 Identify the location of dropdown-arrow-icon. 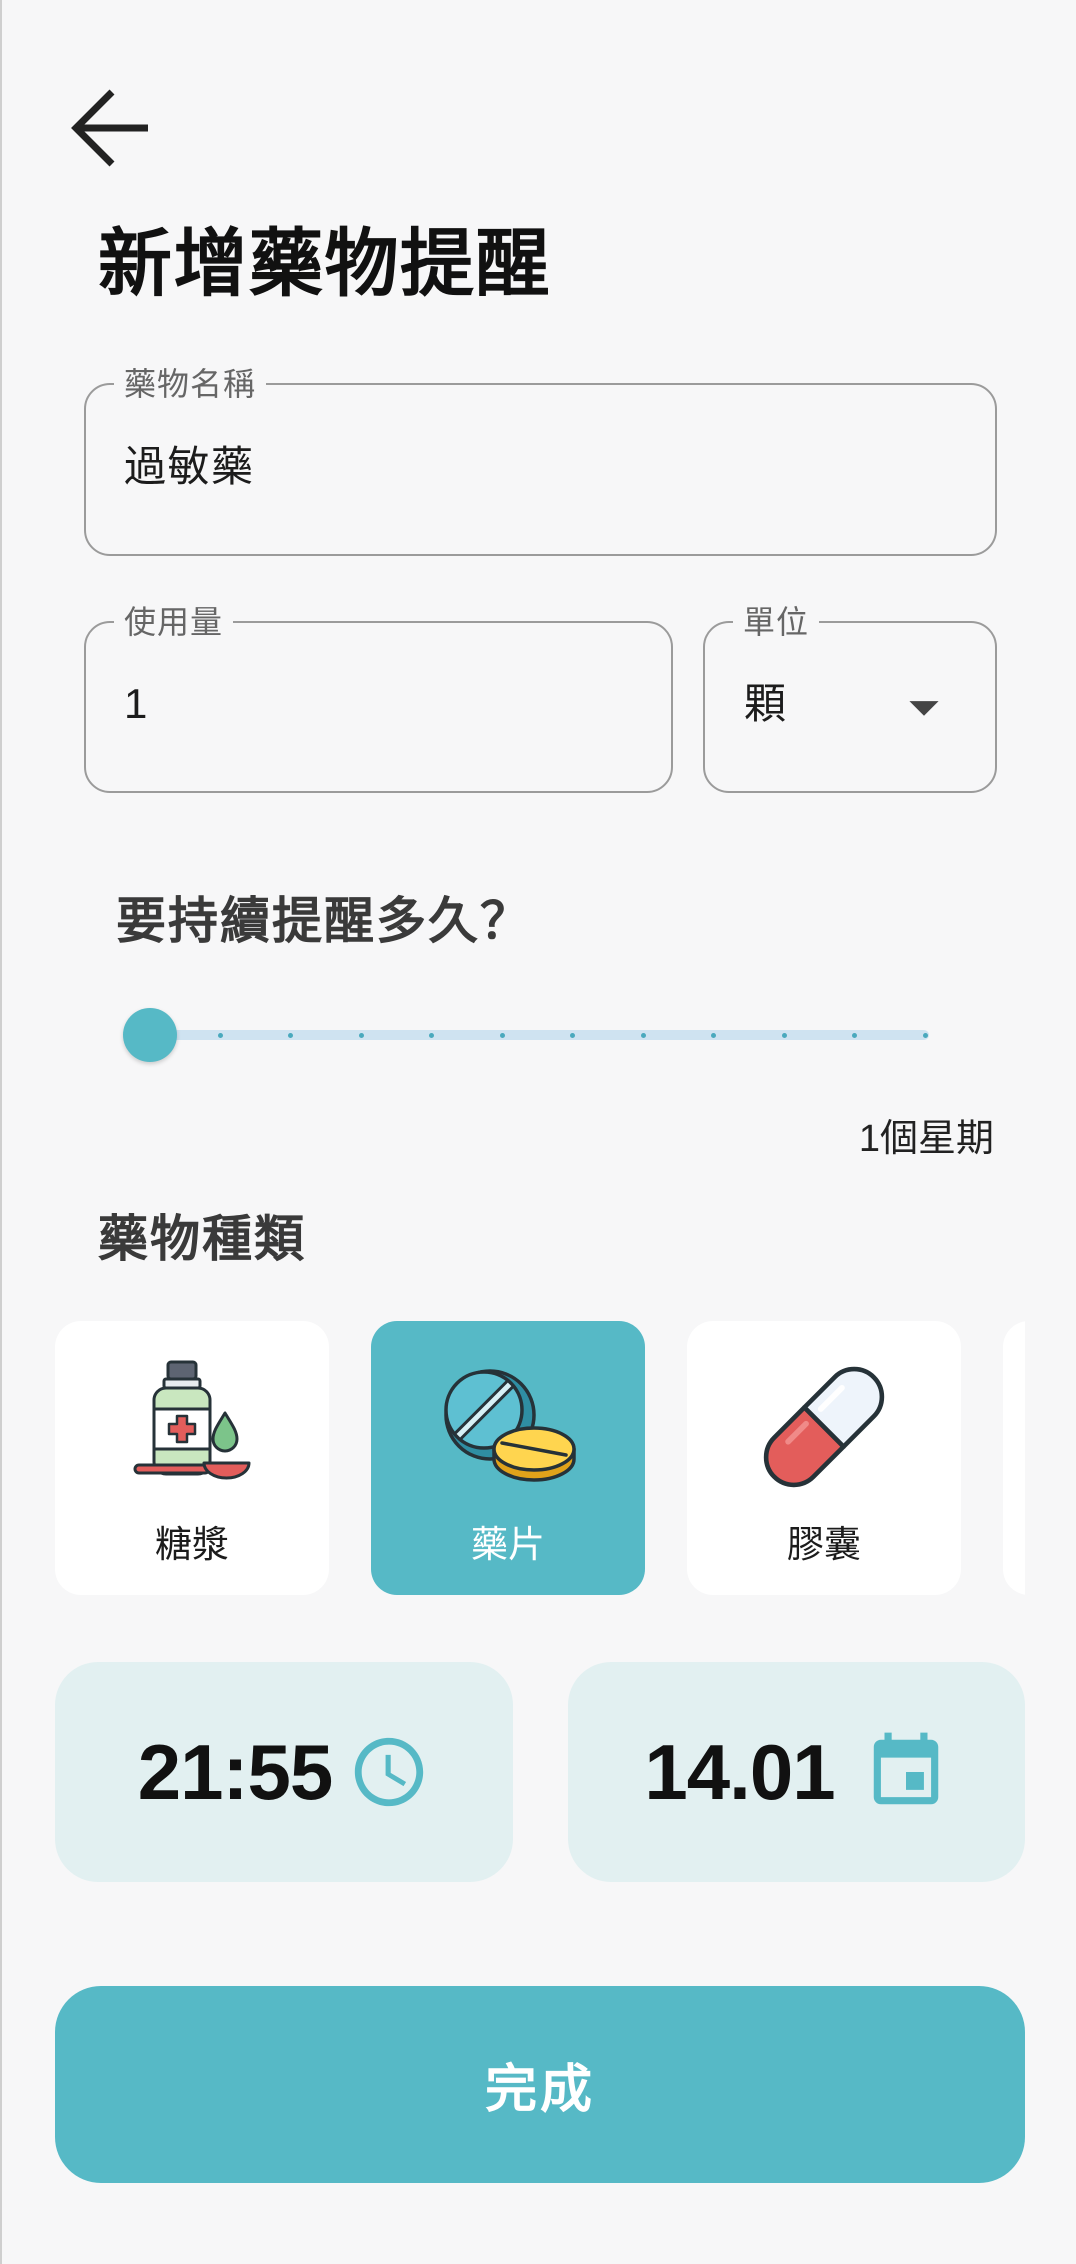
(924, 707).